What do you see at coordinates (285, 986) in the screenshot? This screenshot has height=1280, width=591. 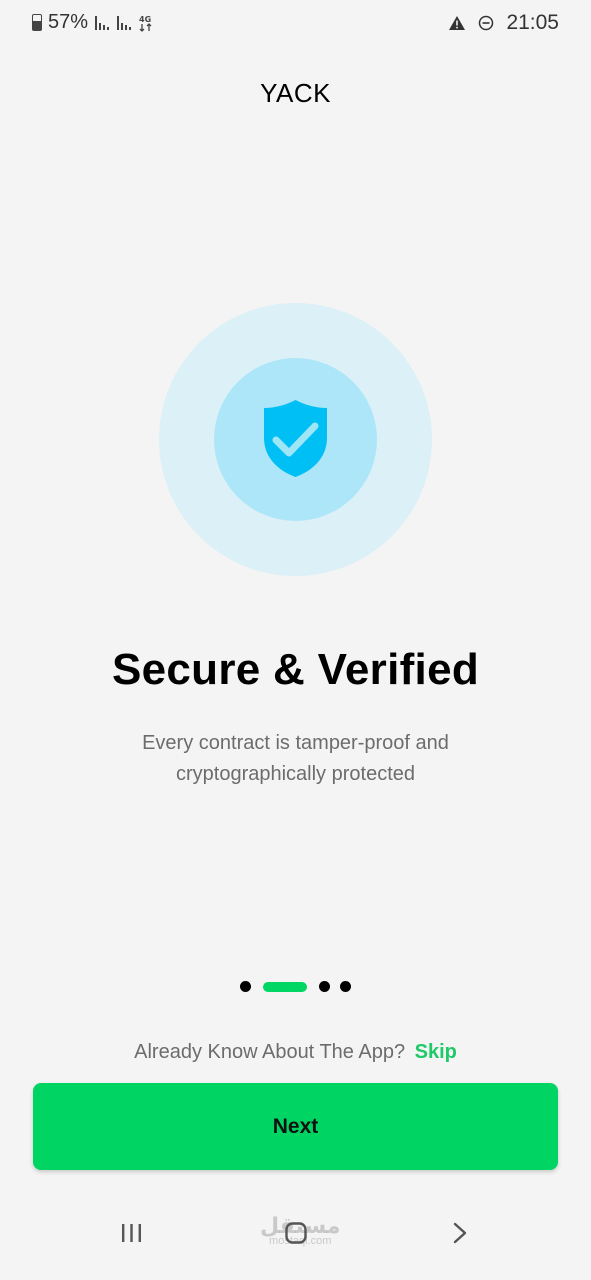 I see `page-dot-active` at bounding box center [285, 986].